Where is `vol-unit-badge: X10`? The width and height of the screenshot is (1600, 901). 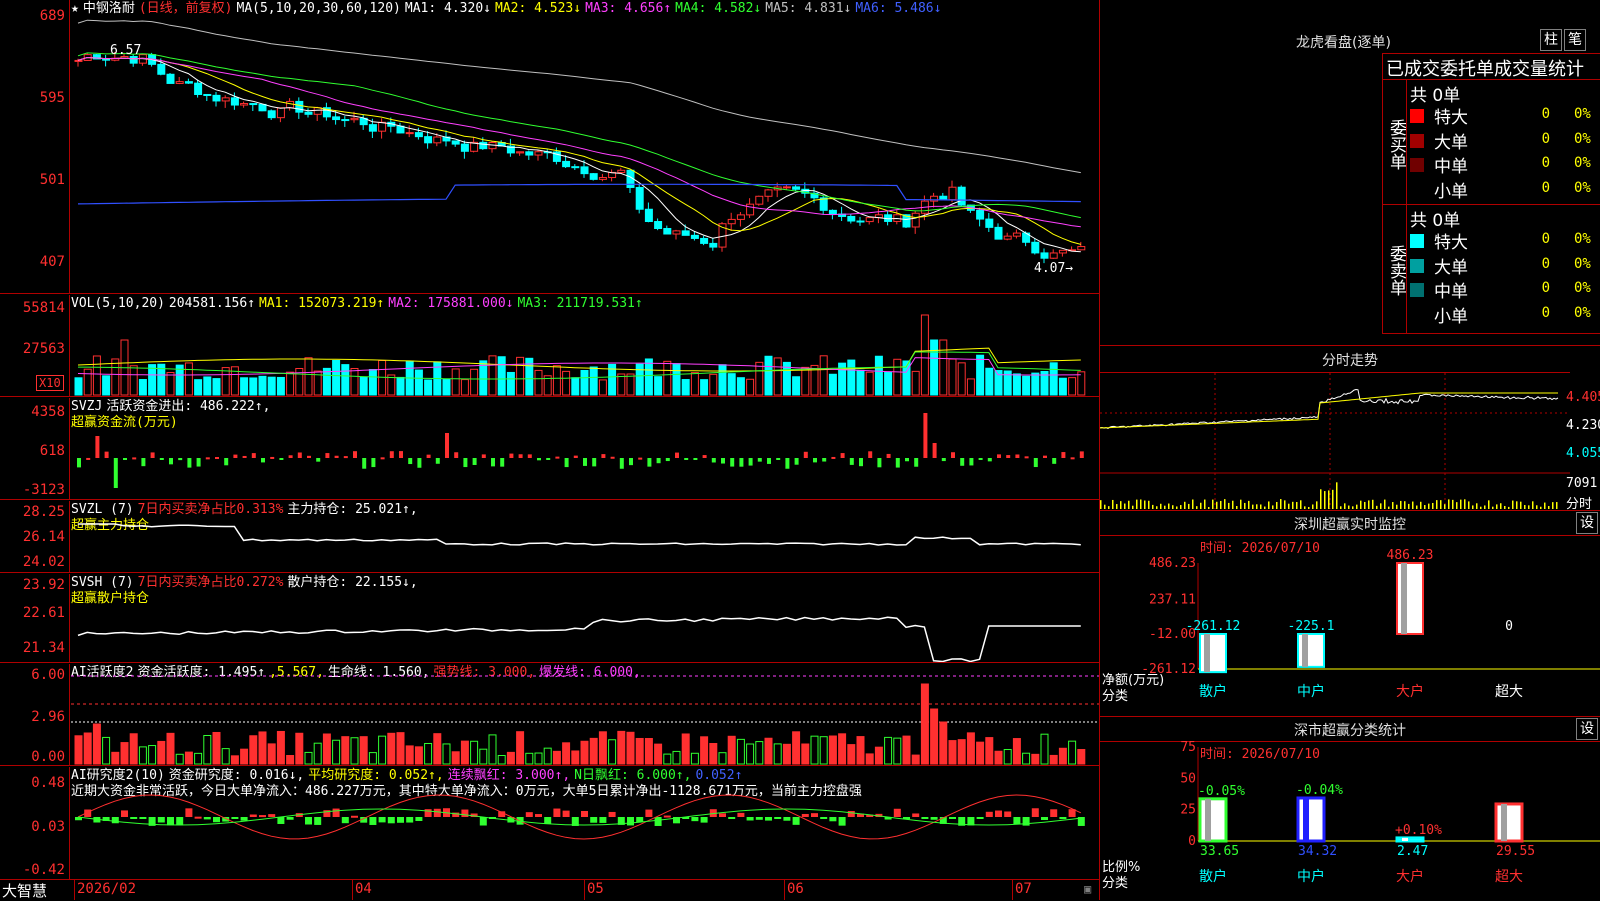
vol-unit-badge: X10 is located at coordinates (50, 383).